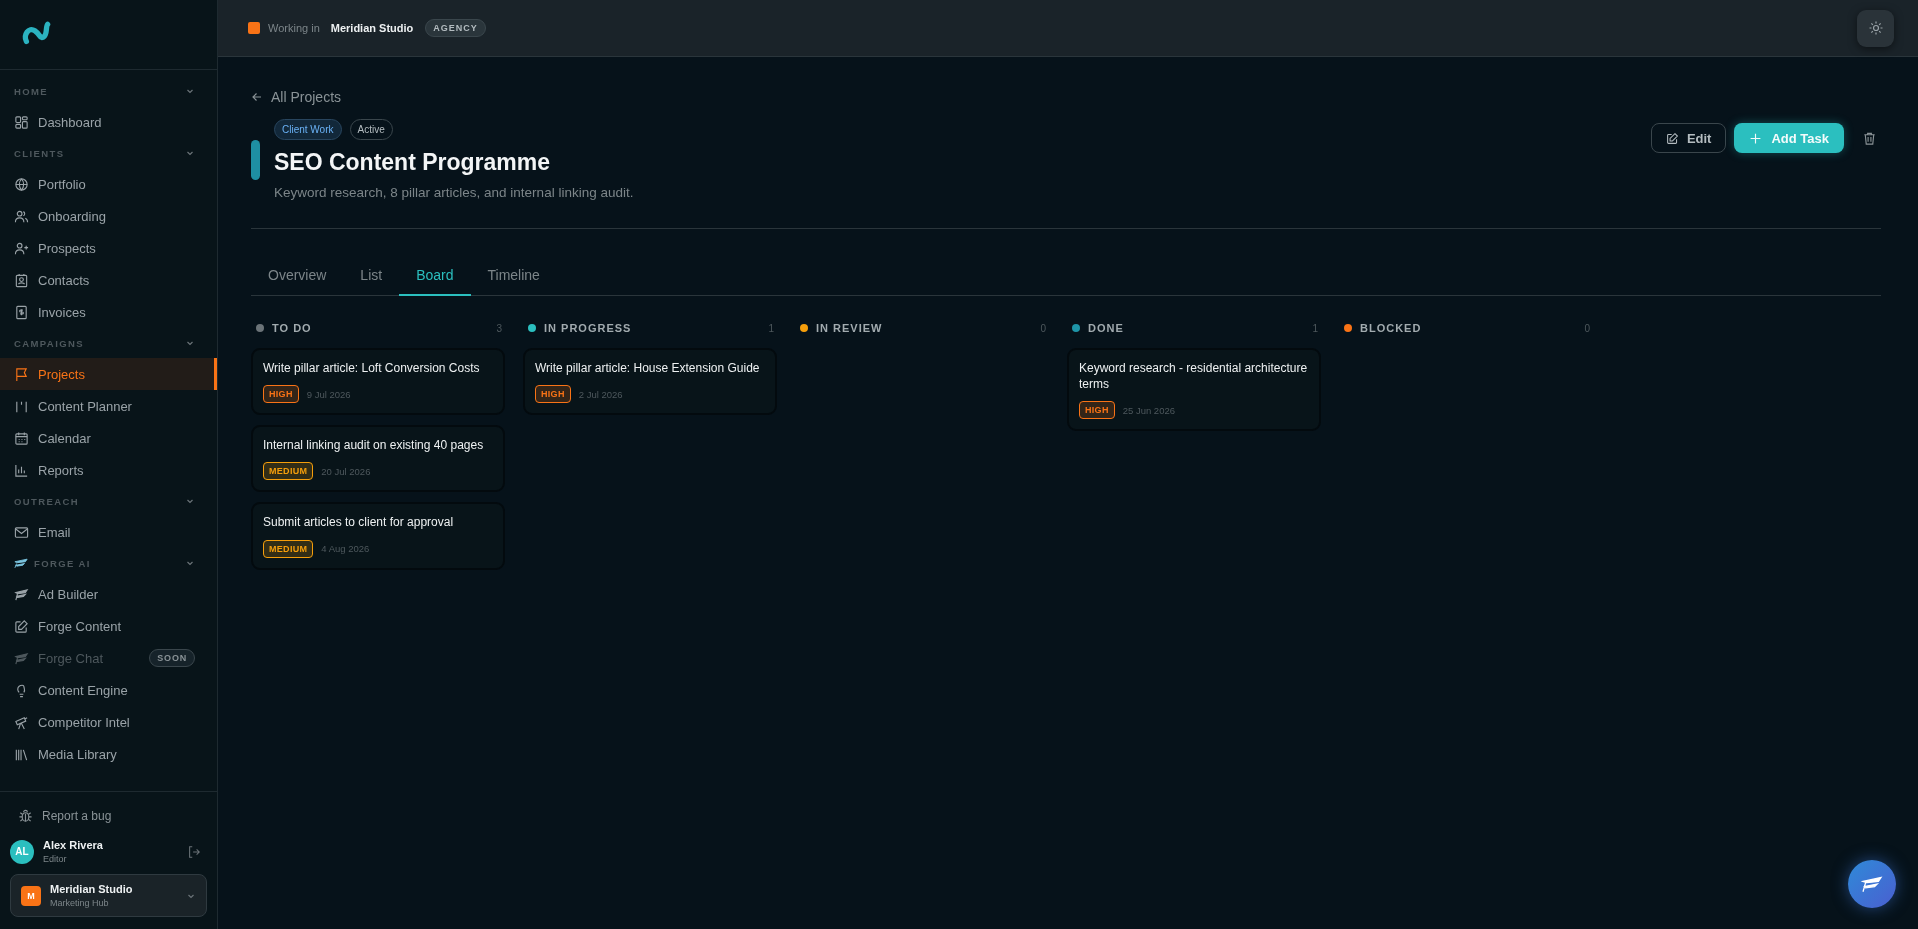  Describe the element at coordinates (1391, 328) in the screenshot. I see `column-title: BLOCKED` at that location.